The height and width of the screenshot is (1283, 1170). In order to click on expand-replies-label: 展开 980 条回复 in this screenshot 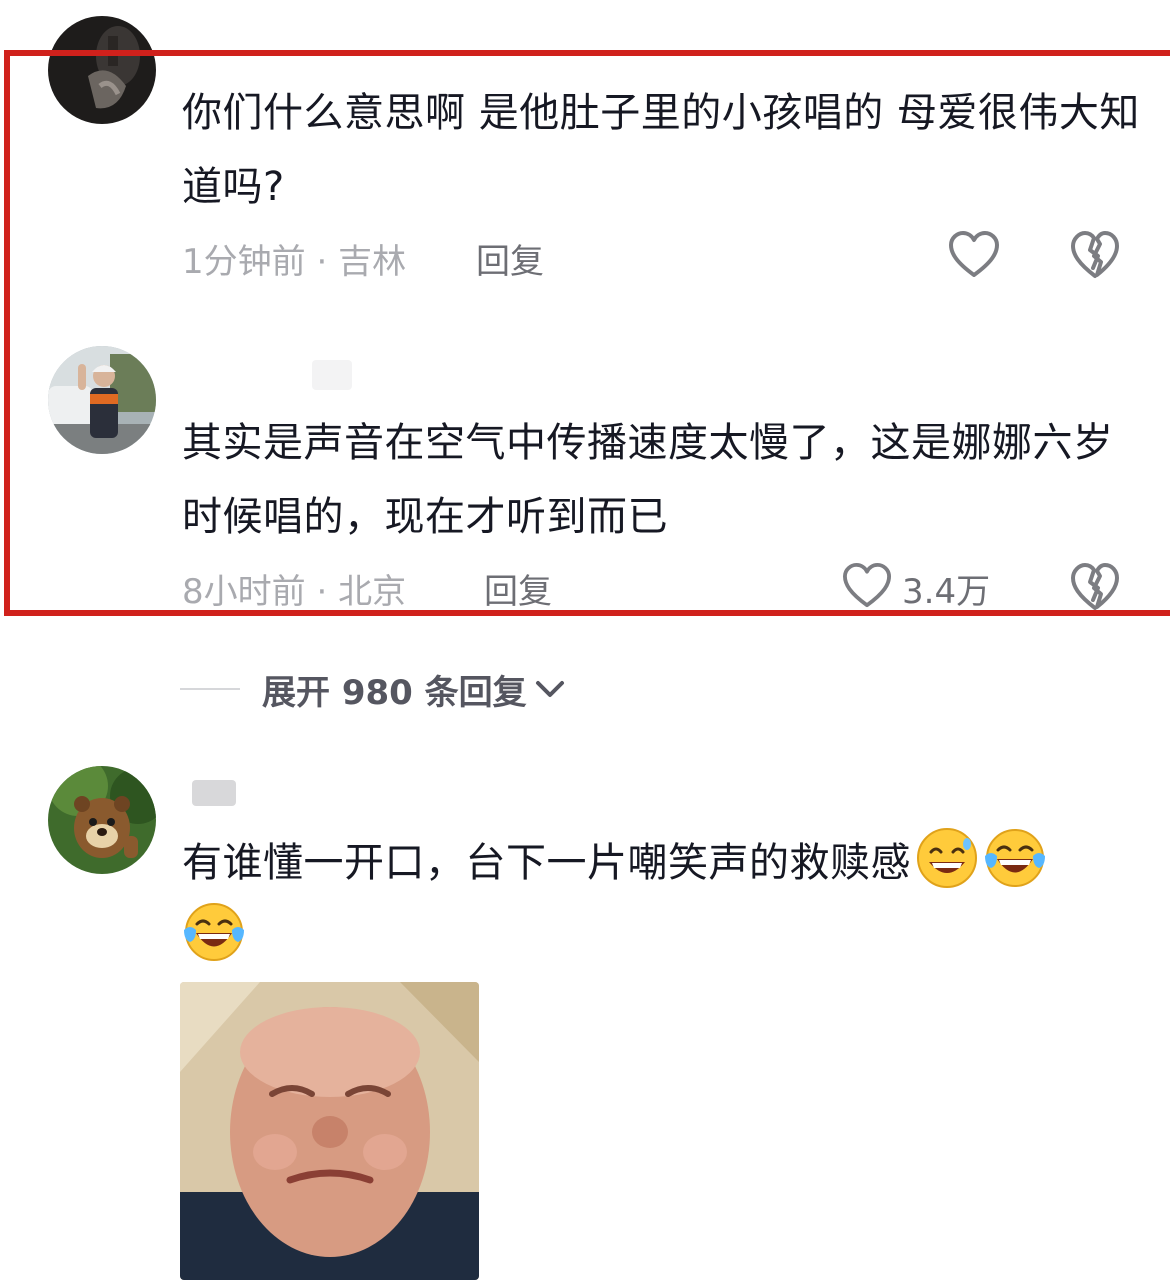, I will do `click(394, 692)`.